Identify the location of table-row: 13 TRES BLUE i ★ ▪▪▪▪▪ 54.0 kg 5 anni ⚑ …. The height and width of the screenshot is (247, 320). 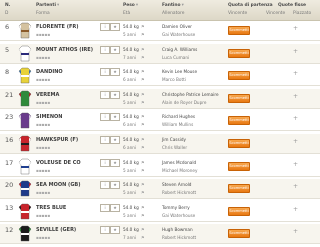
(160, 212).